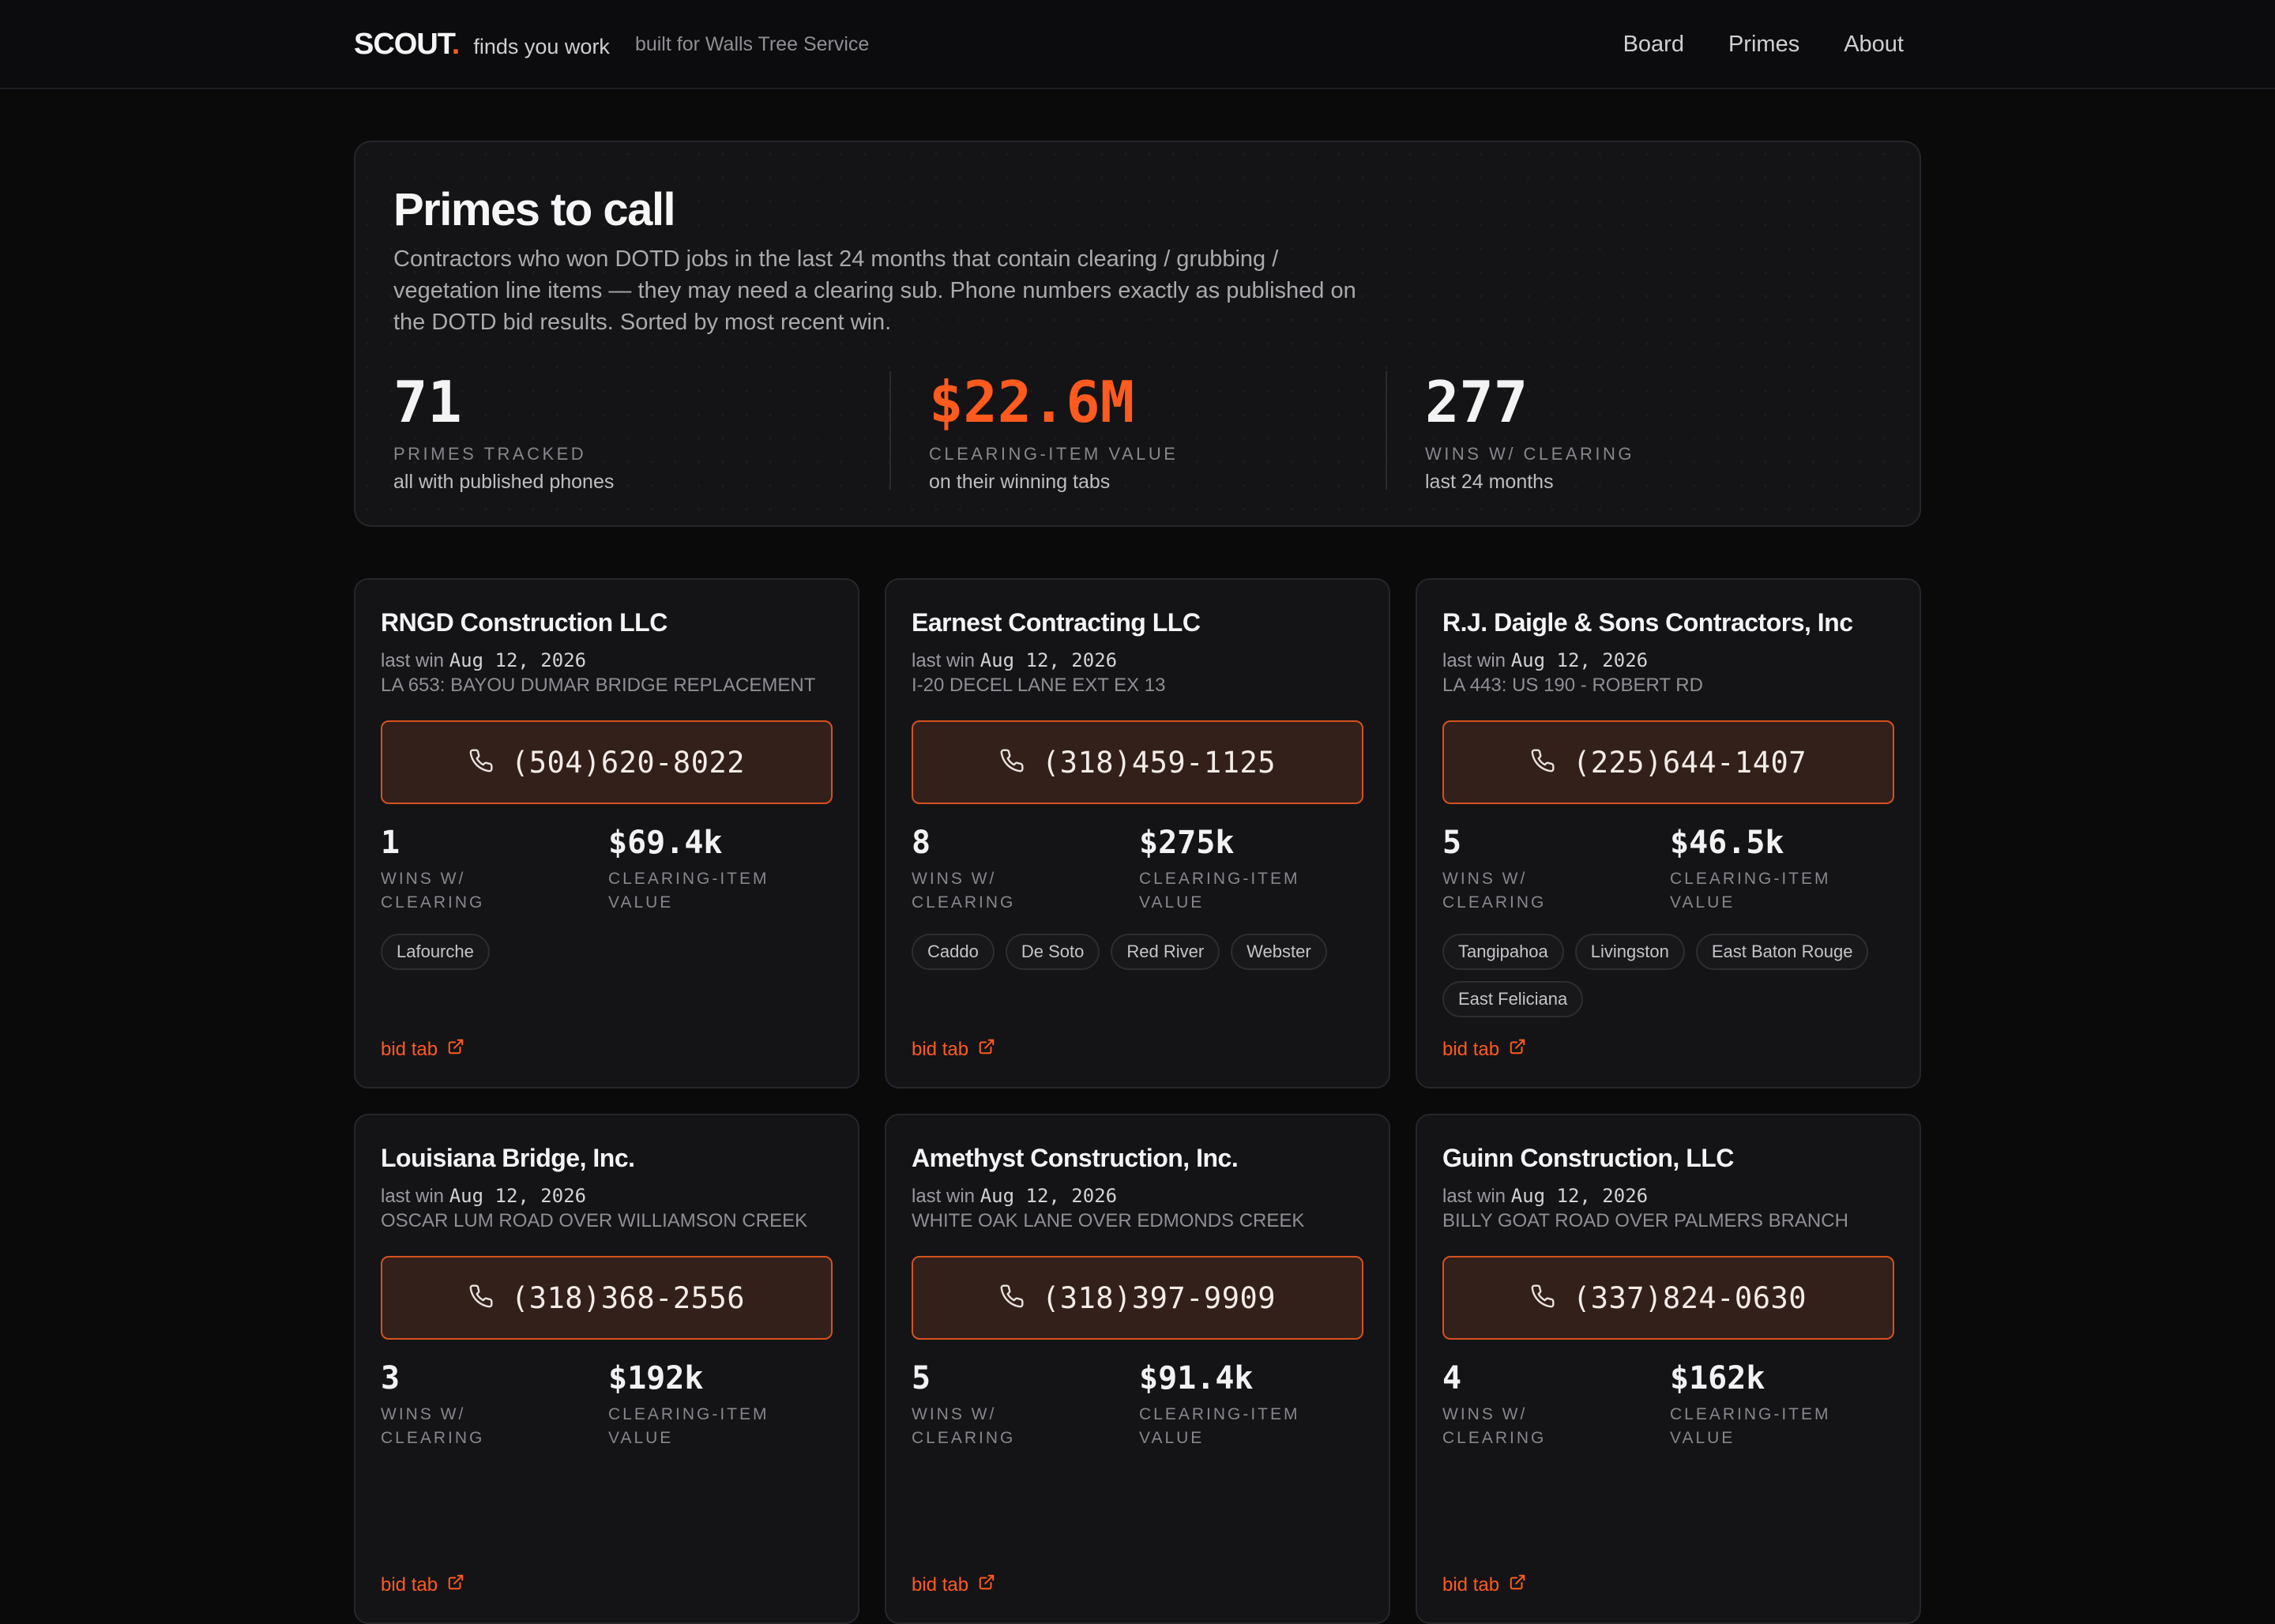  What do you see at coordinates (435, 952) in the screenshot?
I see `parish-tag: Lafourche` at bounding box center [435, 952].